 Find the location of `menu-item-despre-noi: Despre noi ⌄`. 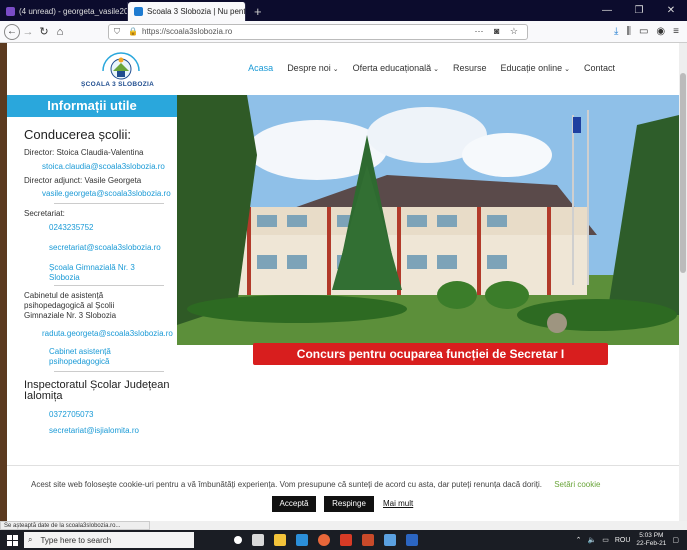

menu-item-despre-noi: Despre noi ⌄ is located at coordinates (312, 68).